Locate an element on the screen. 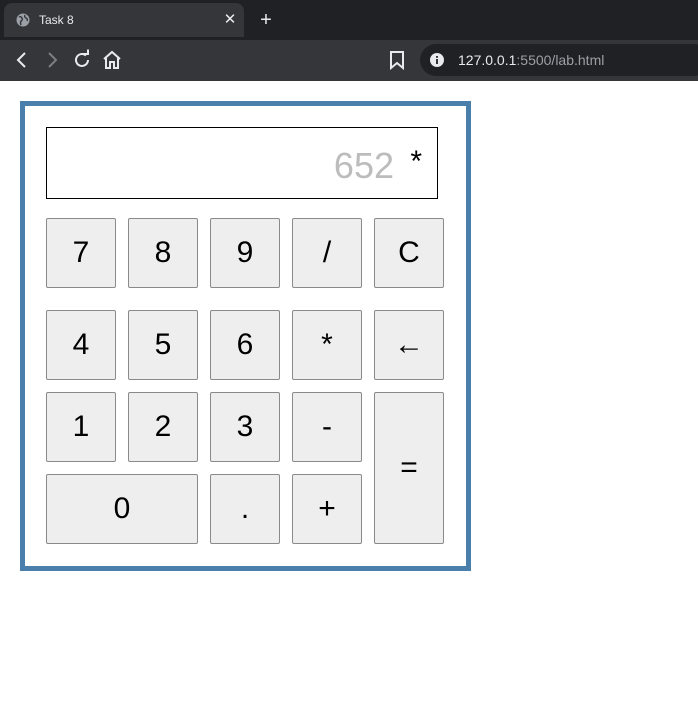 The height and width of the screenshot is (711, 698). backspace-button: ← is located at coordinates (409, 345).